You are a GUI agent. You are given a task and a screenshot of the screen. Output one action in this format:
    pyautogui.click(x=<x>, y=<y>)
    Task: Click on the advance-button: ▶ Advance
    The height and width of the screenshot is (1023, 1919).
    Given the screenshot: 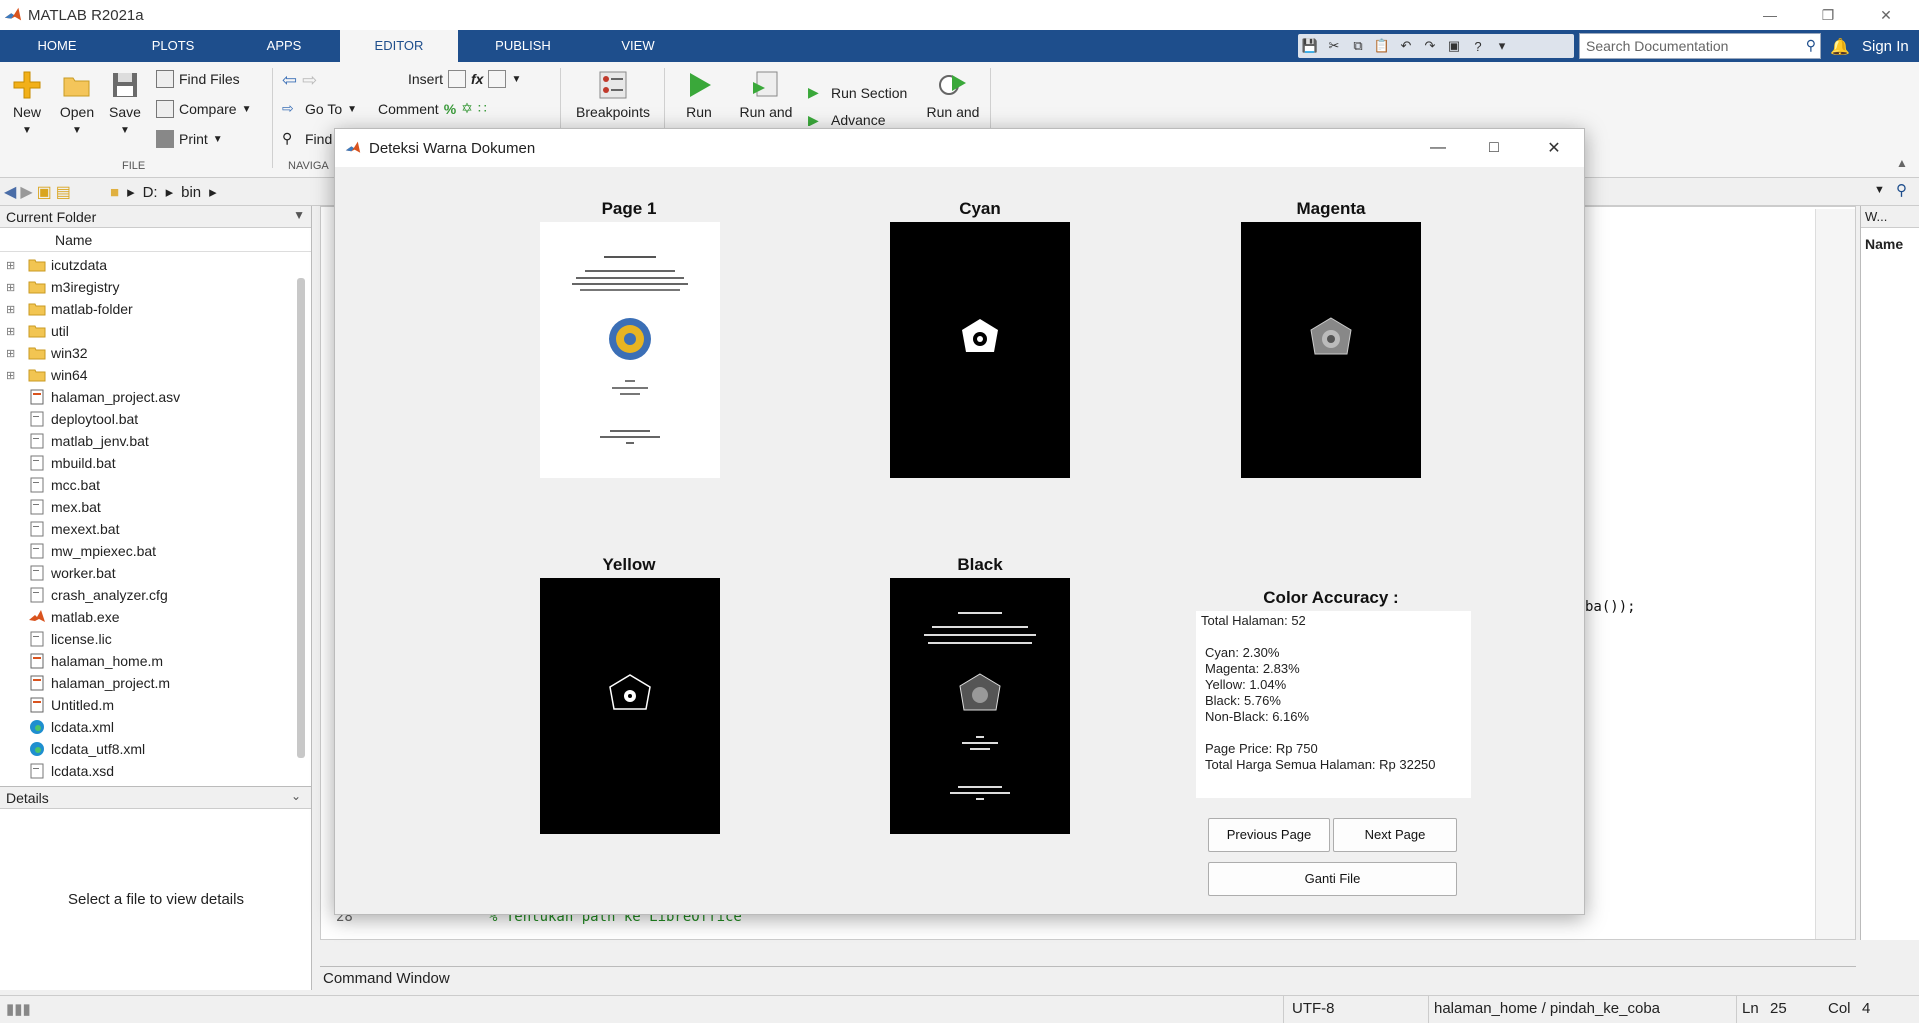 What is the action you would take?
    pyautogui.click(x=846, y=119)
    